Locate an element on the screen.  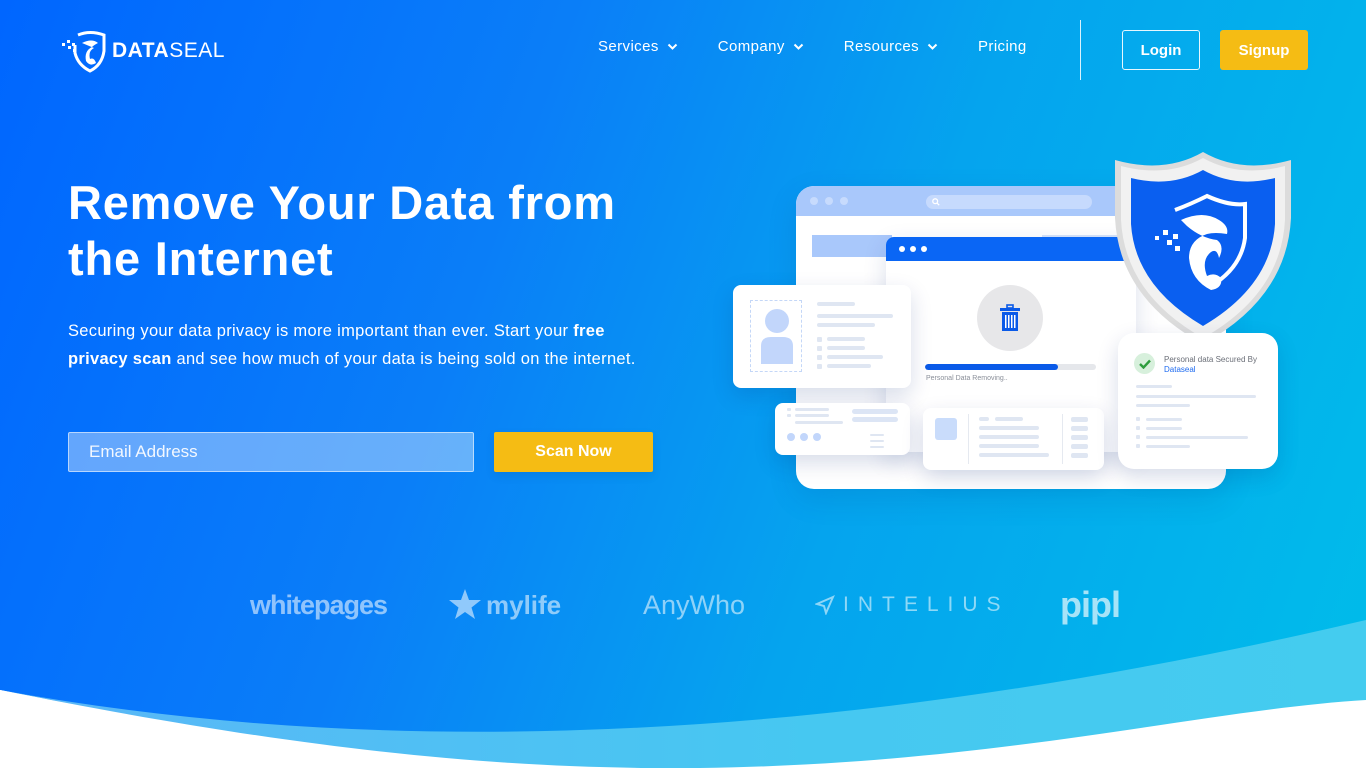
headline-line-1: Remove Your Data from is located at coordinates (342, 202).